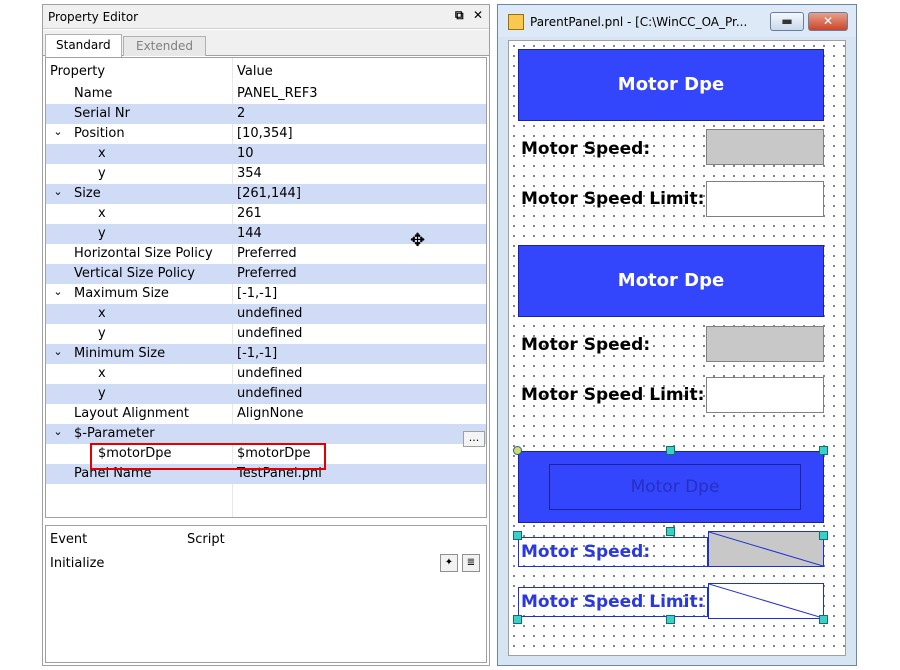 The height and width of the screenshot is (670, 900). Describe the element at coordinates (823, 535) in the screenshot. I see `resize-handle-right` at that location.